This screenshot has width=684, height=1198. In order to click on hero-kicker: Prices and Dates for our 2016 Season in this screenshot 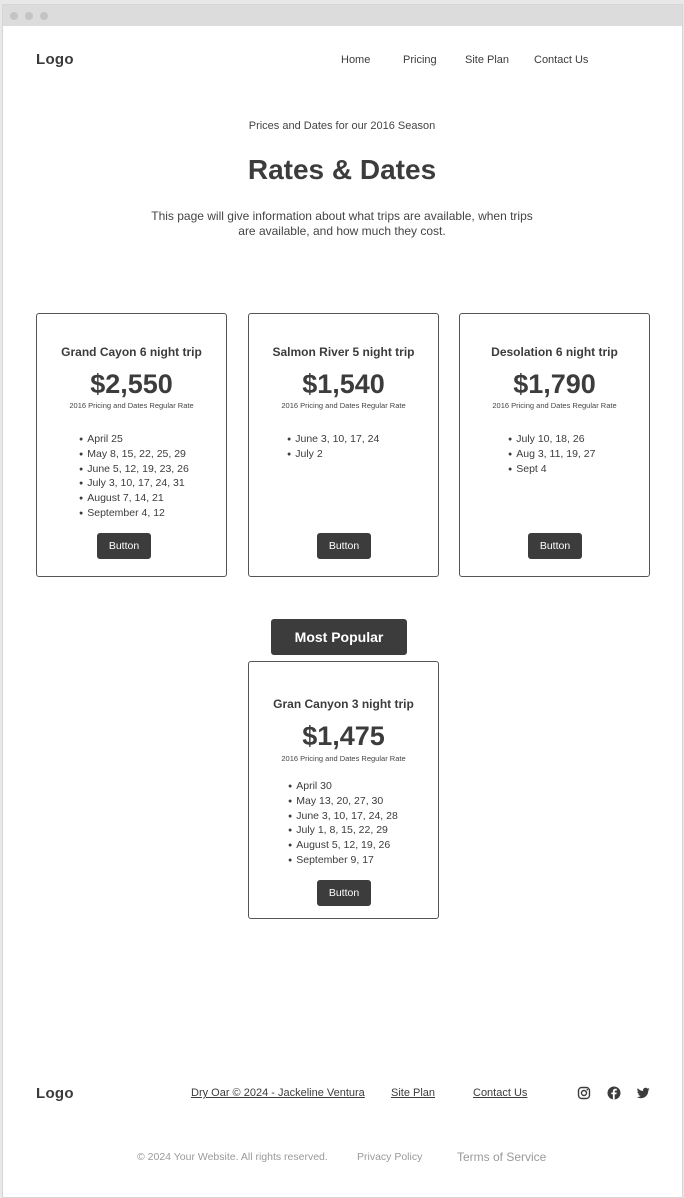, I will do `click(342, 126)`.